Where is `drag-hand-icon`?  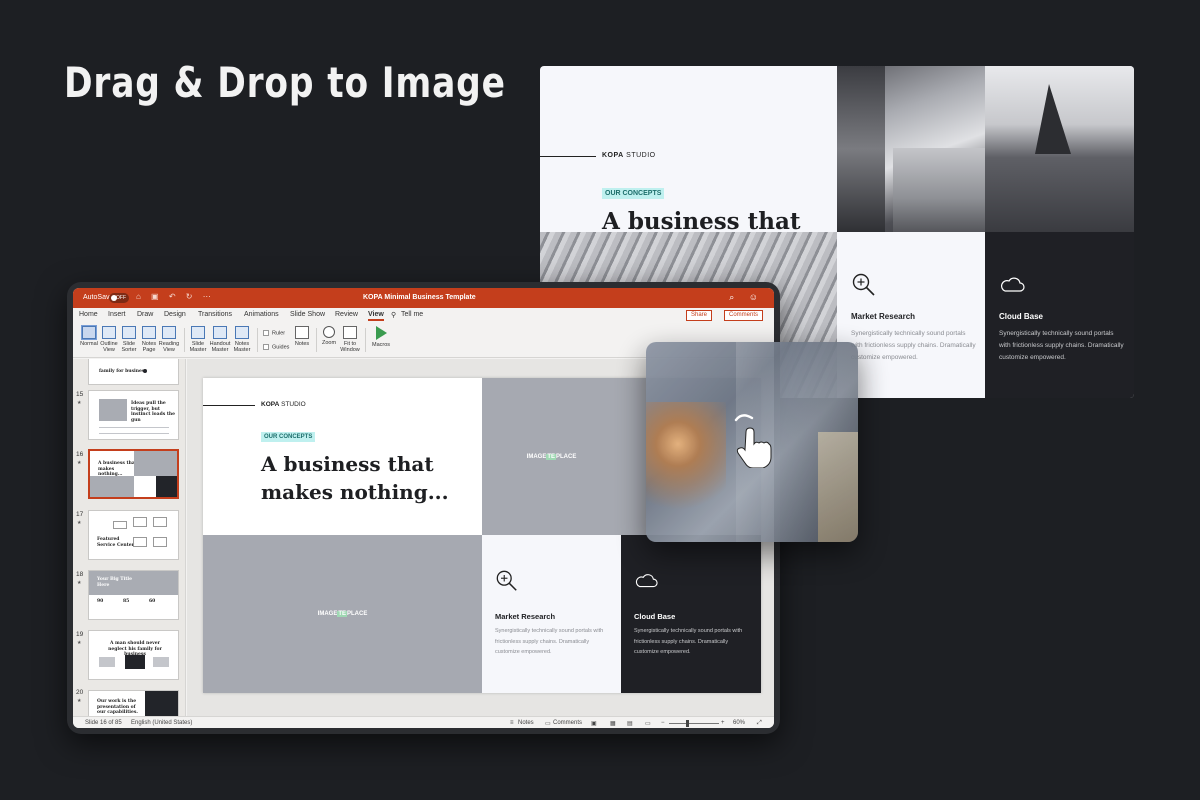
drag-hand-icon is located at coordinates (753, 441).